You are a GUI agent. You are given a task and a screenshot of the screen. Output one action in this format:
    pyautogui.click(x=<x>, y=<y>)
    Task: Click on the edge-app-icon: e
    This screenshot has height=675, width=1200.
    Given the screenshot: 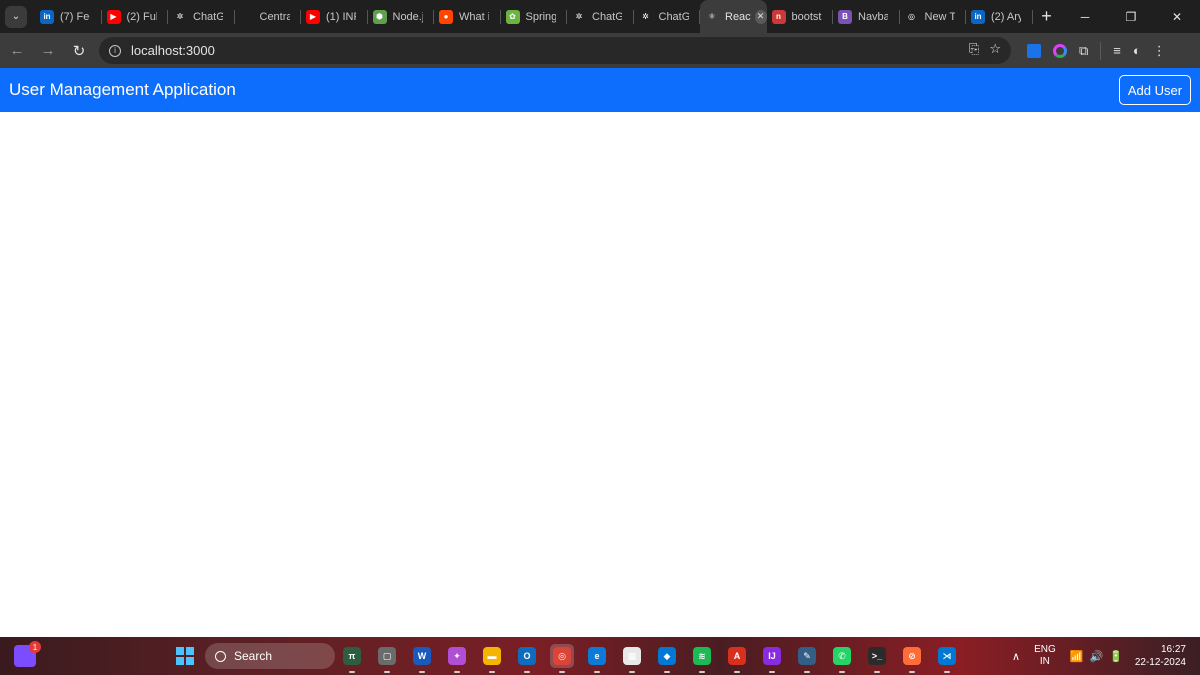 What is the action you would take?
    pyautogui.click(x=597, y=658)
    